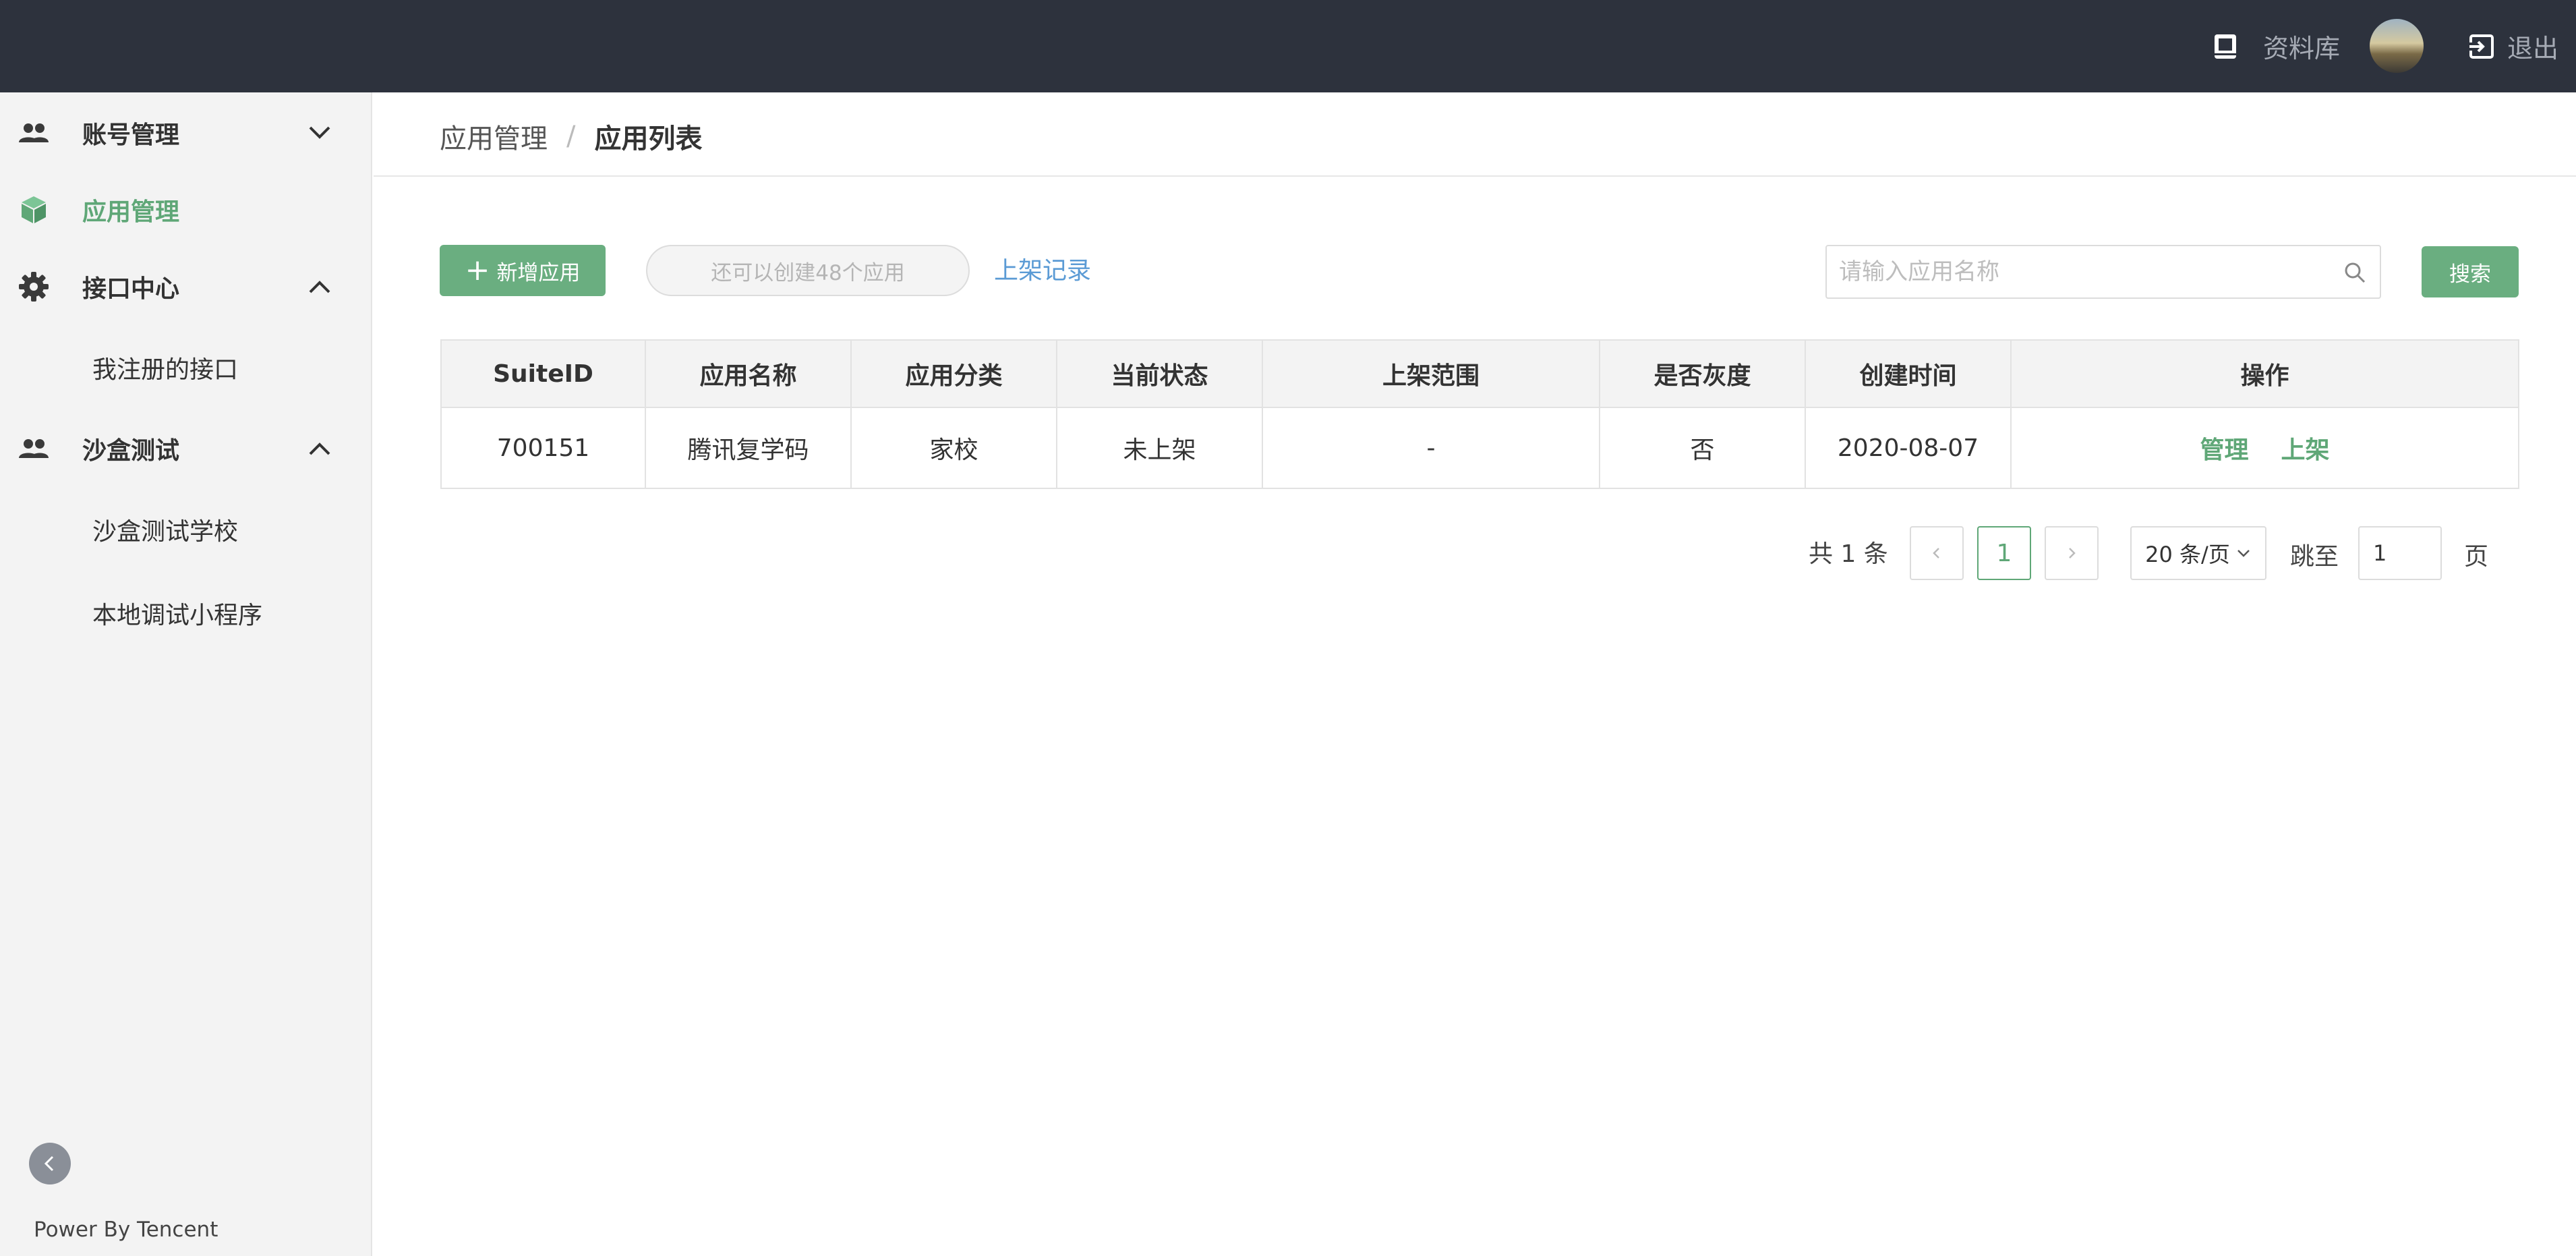 This screenshot has width=2576, height=1256. I want to click on cube-icon, so click(34, 210).